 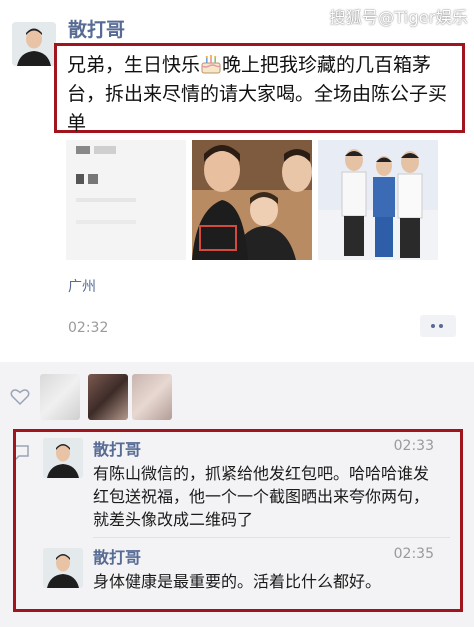 What do you see at coordinates (237, 581) in the screenshot?
I see `comment-text: 身体健康是最重要的。活着比什么都好。` at bounding box center [237, 581].